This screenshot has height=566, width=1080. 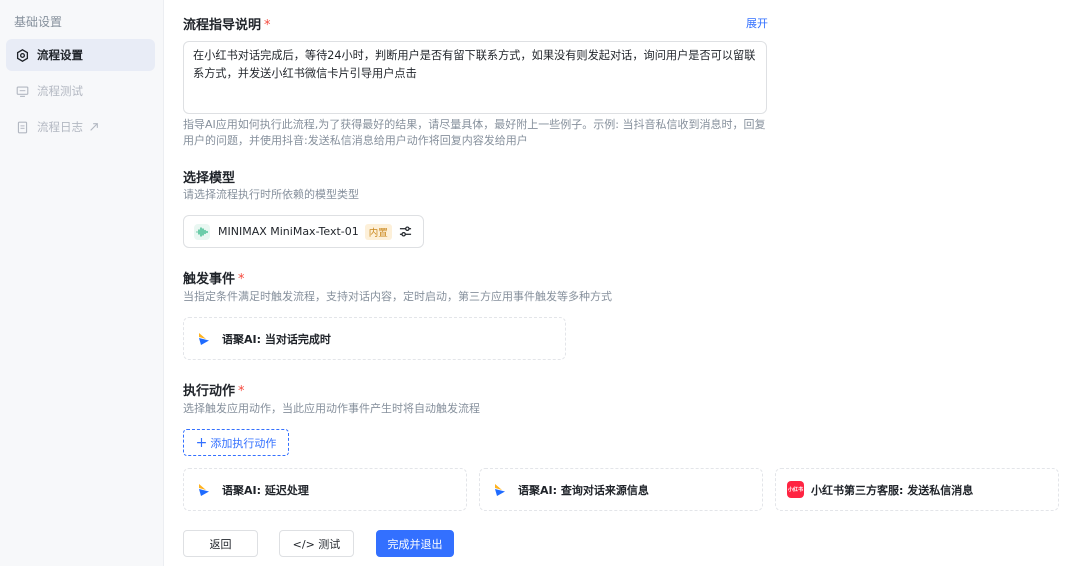 I want to click on card-label: 小红书第三方客服: 发送私信消息, so click(x=892, y=490).